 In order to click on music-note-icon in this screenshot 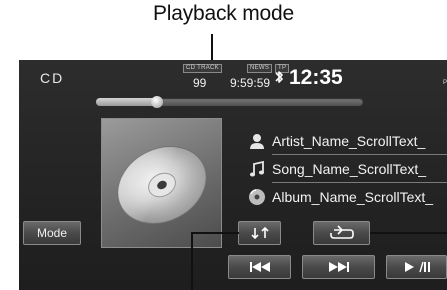, I will do `click(257, 168)`.